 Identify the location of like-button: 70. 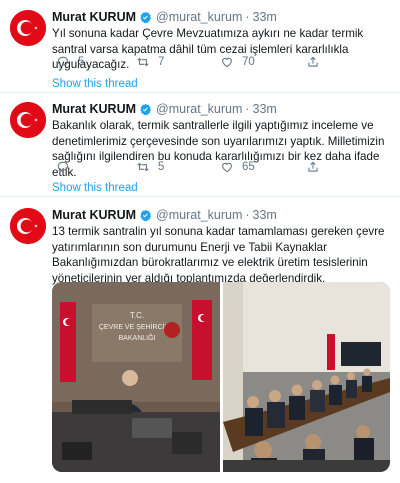
(237, 62).